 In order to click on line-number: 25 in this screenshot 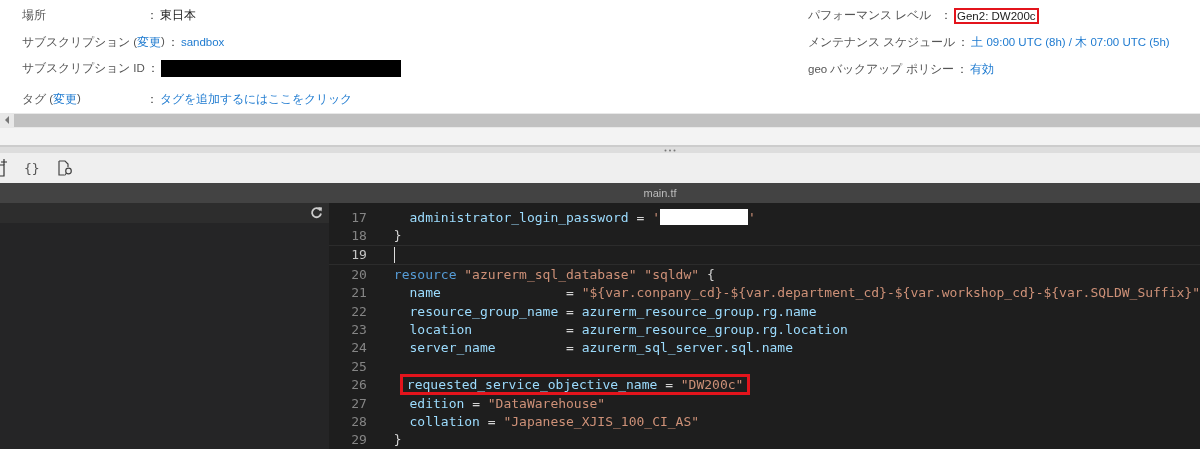, I will do `click(358, 366)`.